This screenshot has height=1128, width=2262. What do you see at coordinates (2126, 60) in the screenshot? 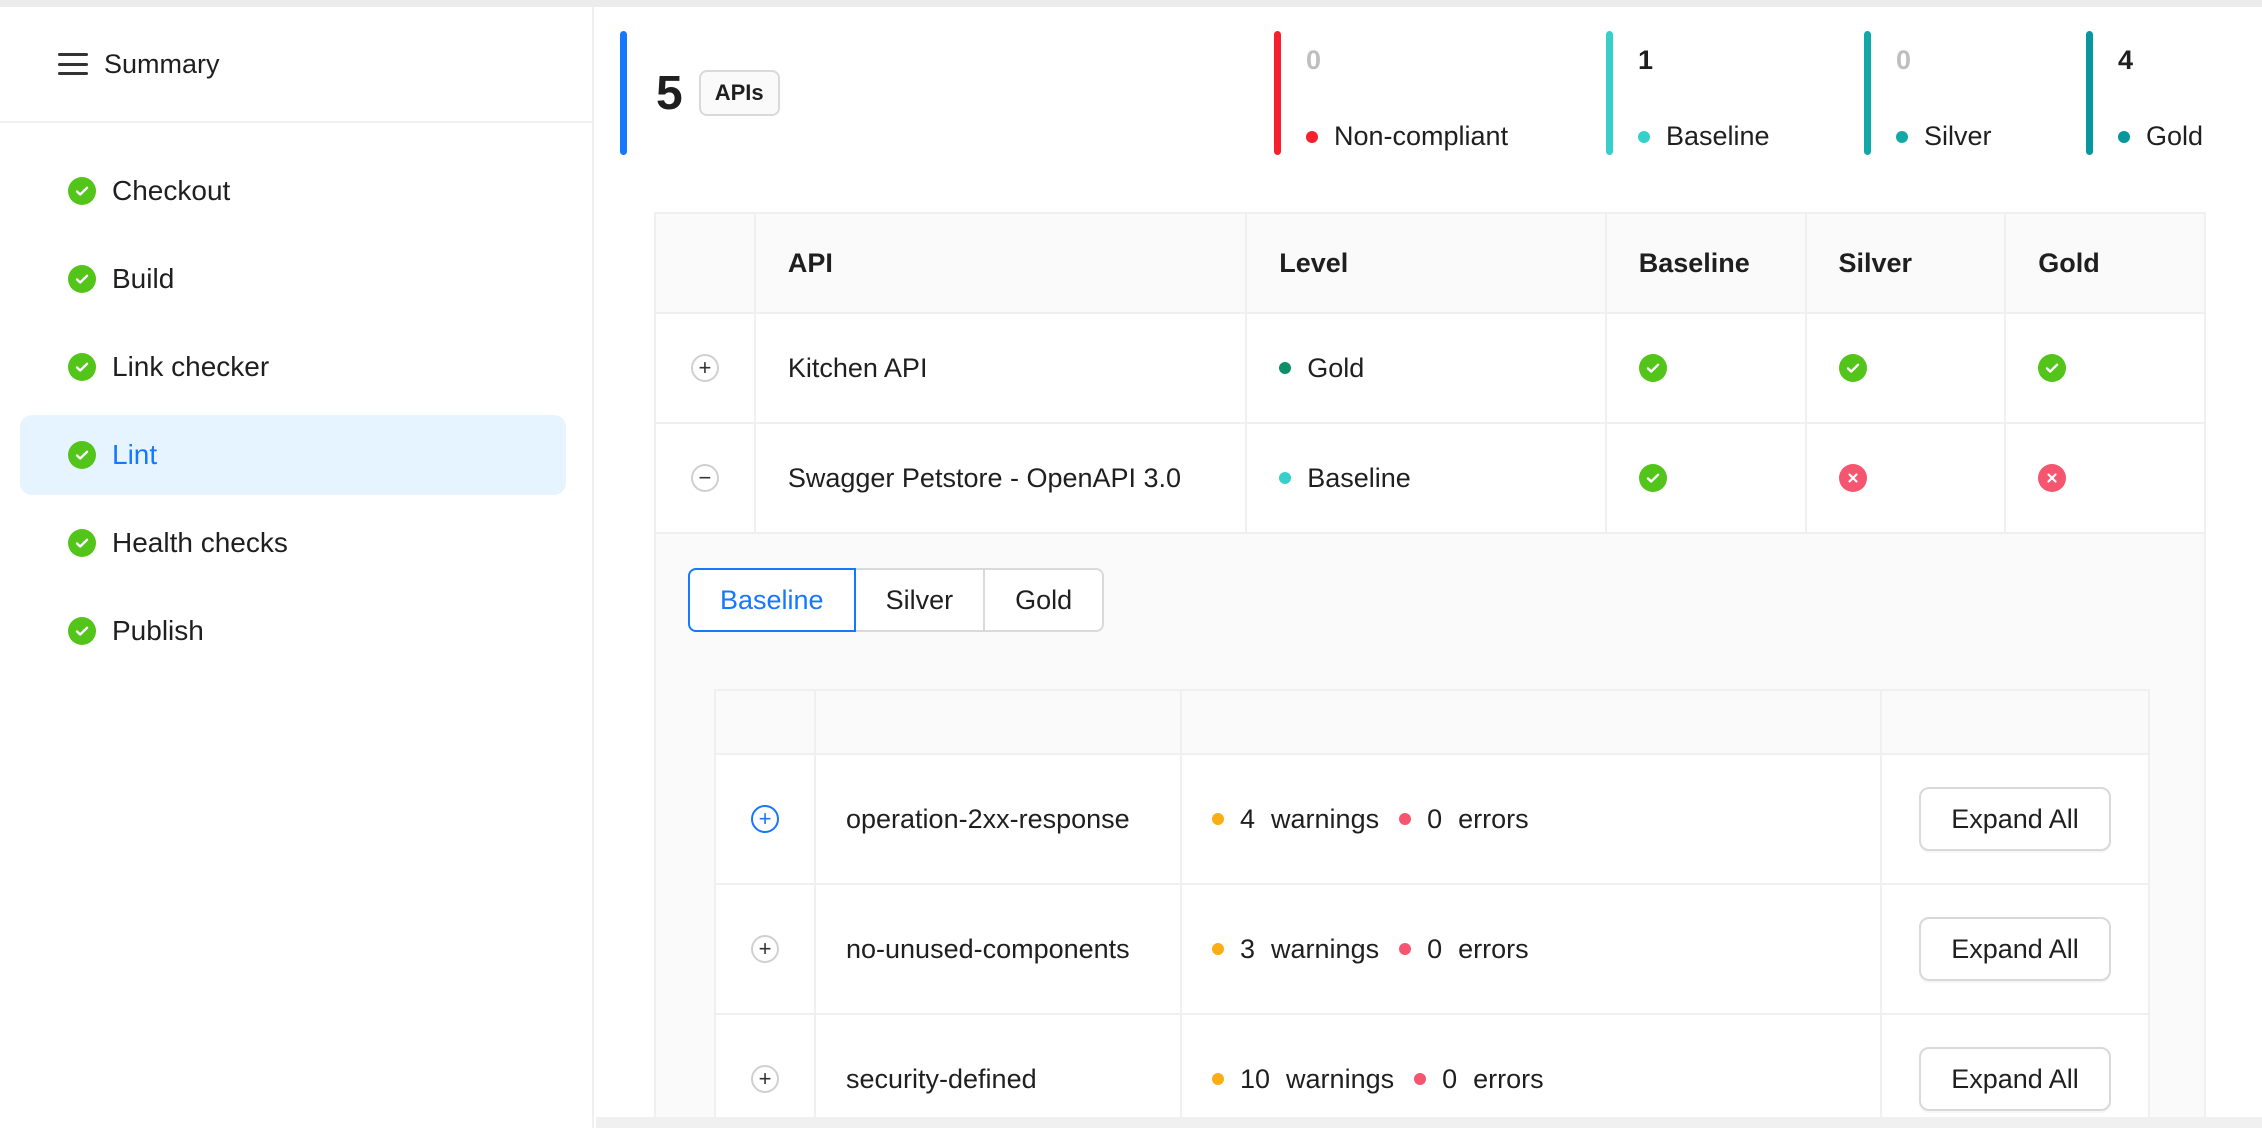
I see `stat-count: 4` at bounding box center [2126, 60].